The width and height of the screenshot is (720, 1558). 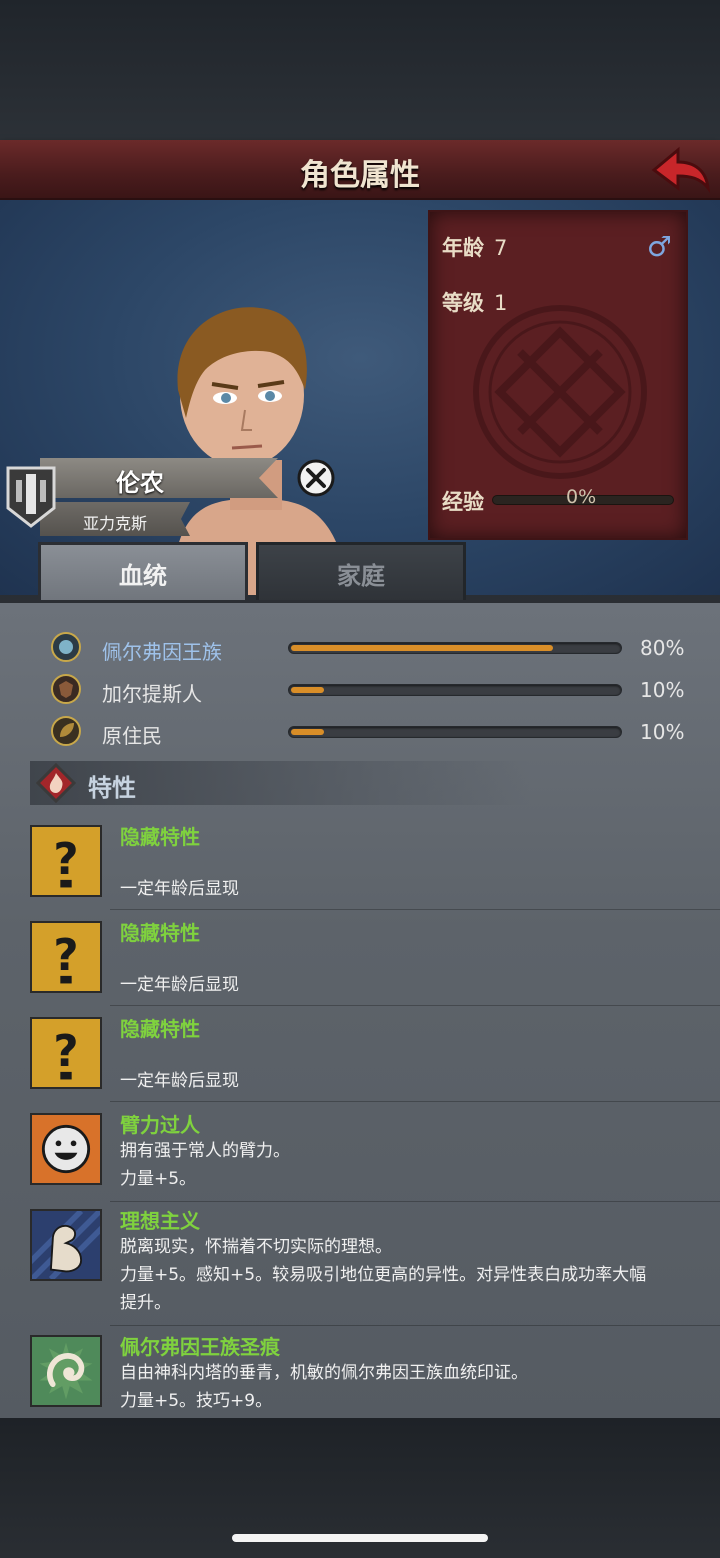 What do you see at coordinates (200, 1347) in the screenshot?
I see `trait-name: 佩尔弗因王族圣痕` at bounding box center [200, 1347].